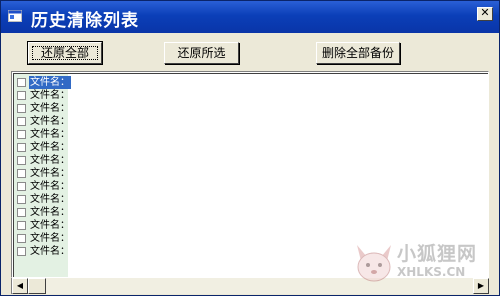 The width and height of the screenshot is (500, 296). I want to click on restore-selected-button: 还原所选, so click(201, 53).